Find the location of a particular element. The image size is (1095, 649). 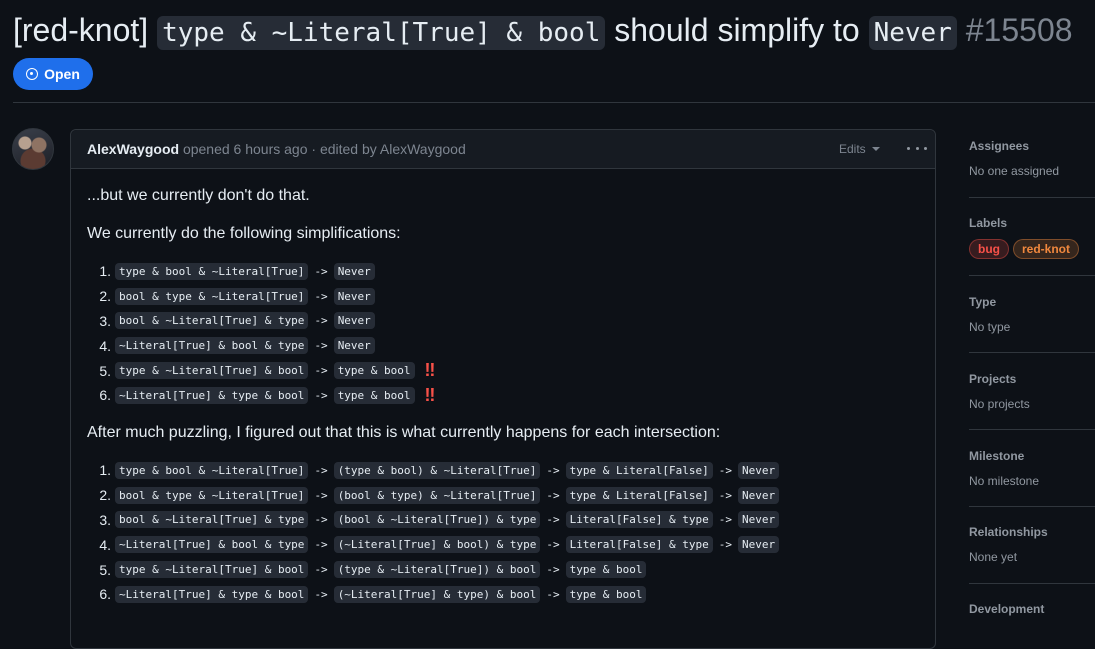

edits-label: Edits is located at coordinates (852, 149).